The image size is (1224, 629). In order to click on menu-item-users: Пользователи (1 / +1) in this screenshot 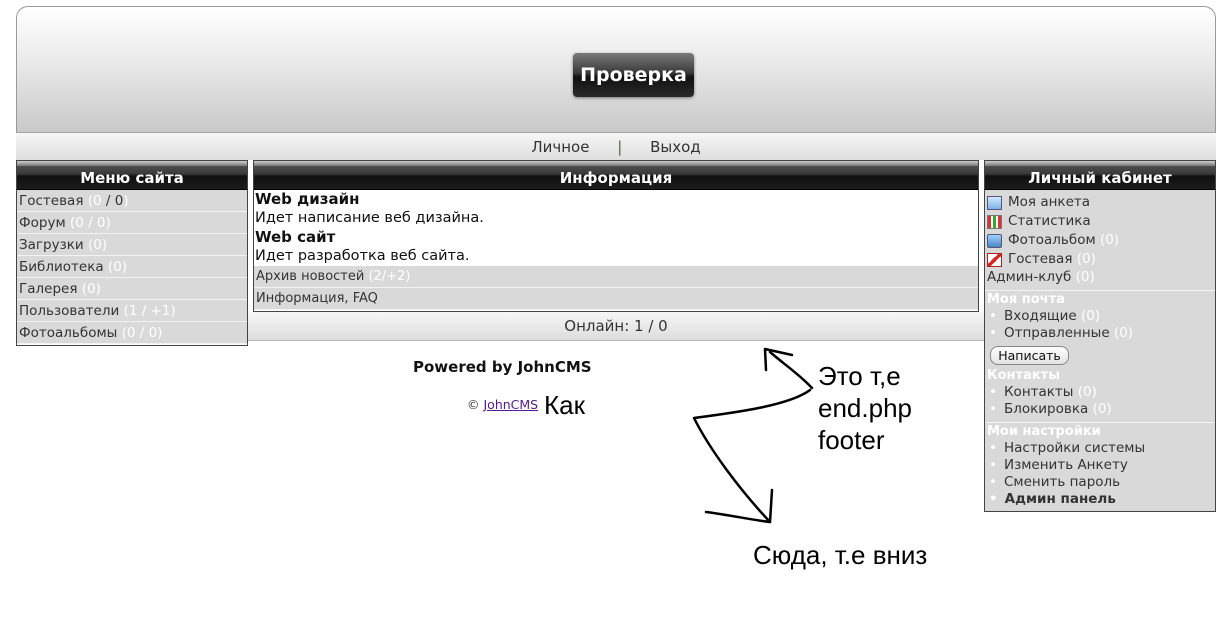, I will do `click(132, 311)`.